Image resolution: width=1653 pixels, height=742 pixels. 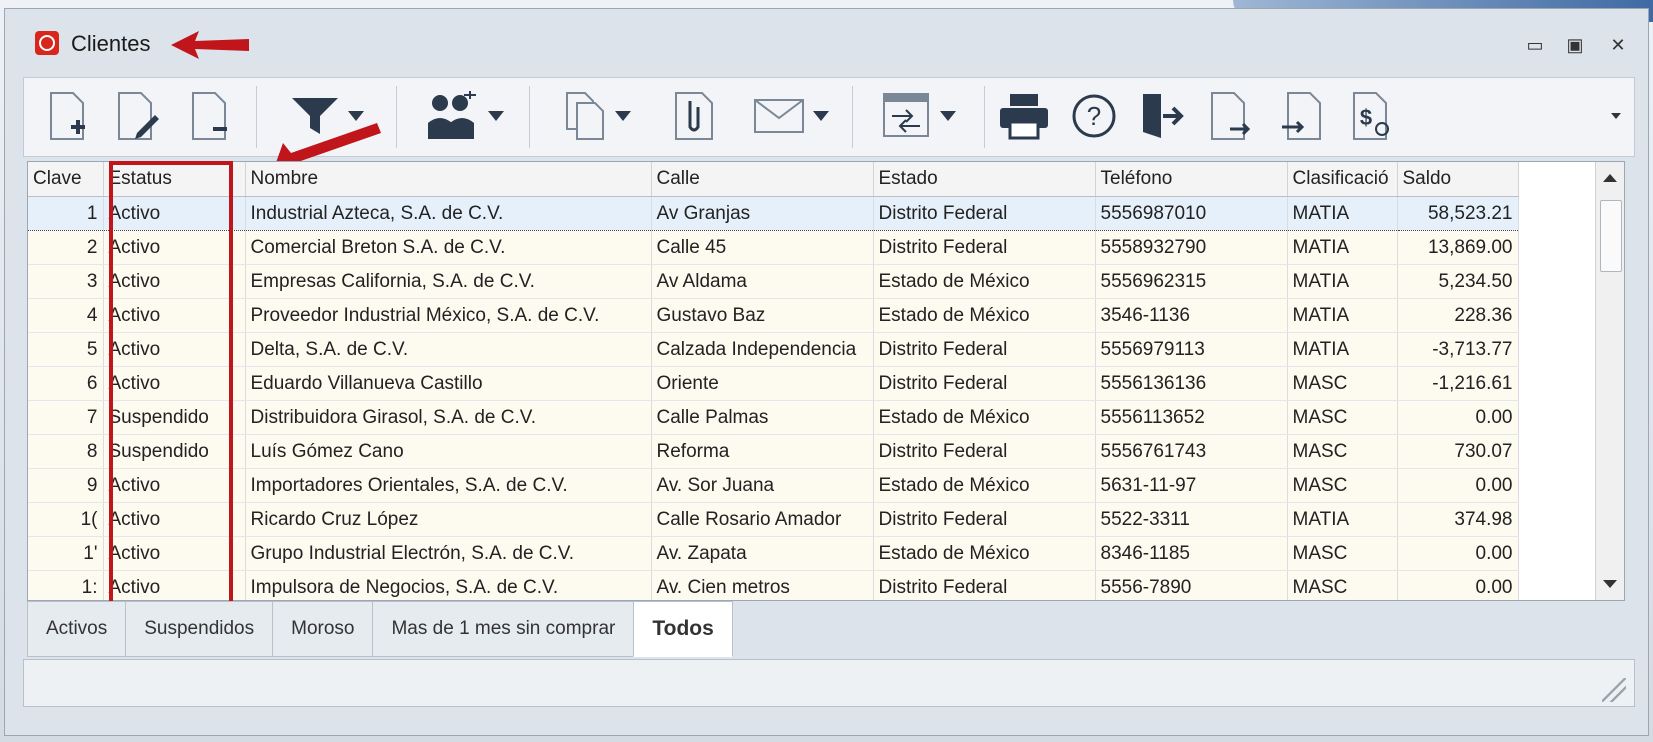 I want to click on cell-clave: 5, so click(x=66, y=349).